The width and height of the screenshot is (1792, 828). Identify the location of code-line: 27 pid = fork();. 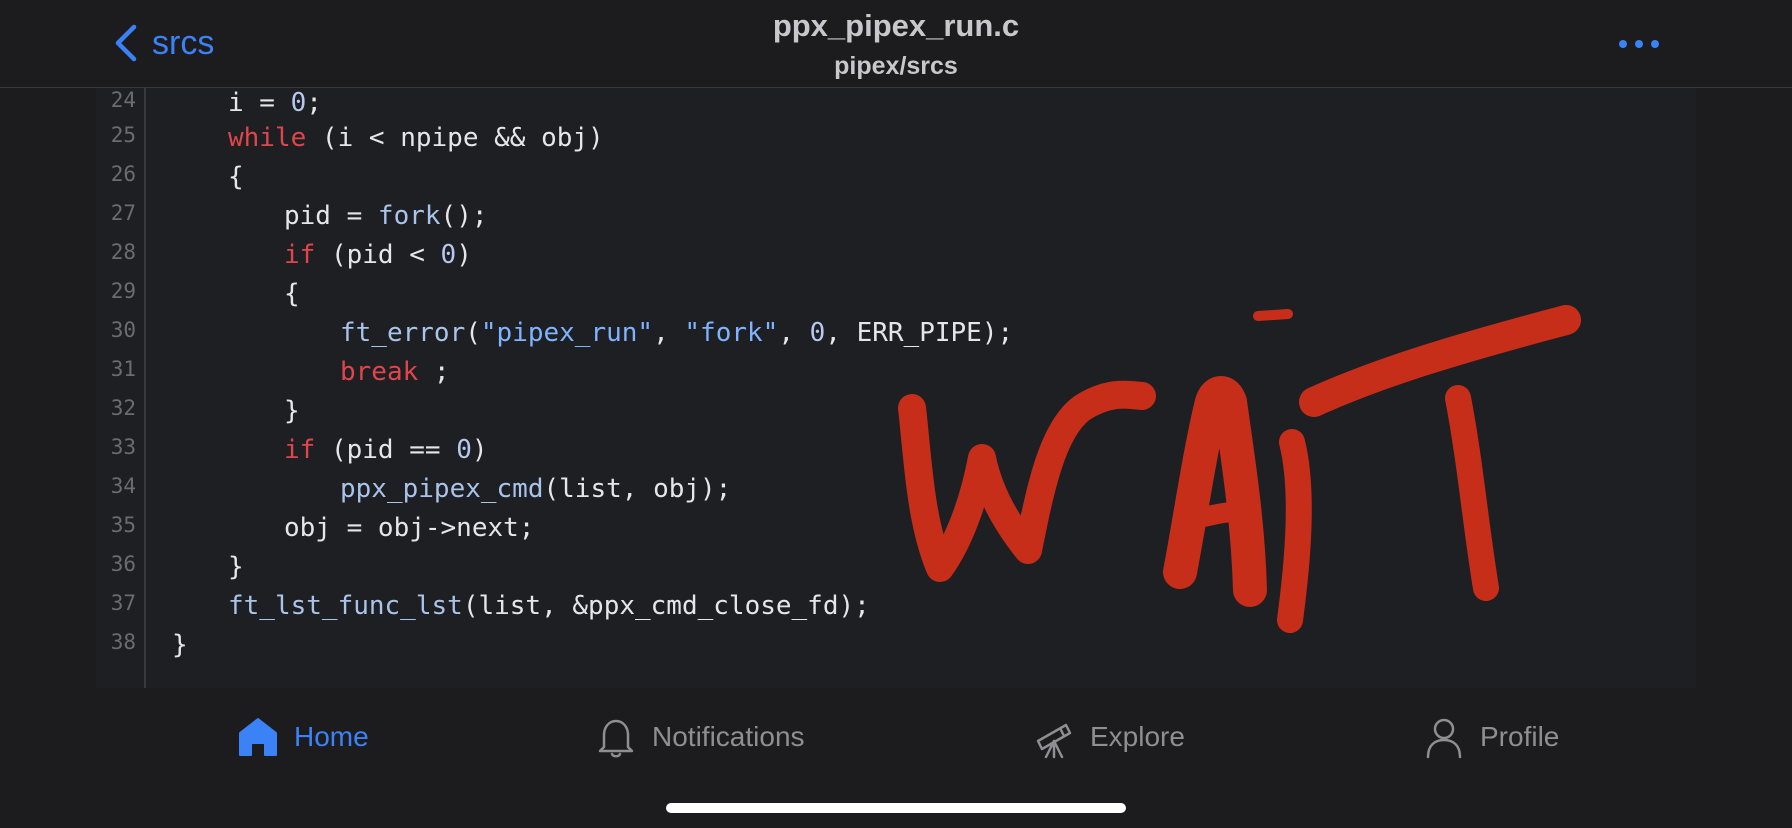
(896, 220).